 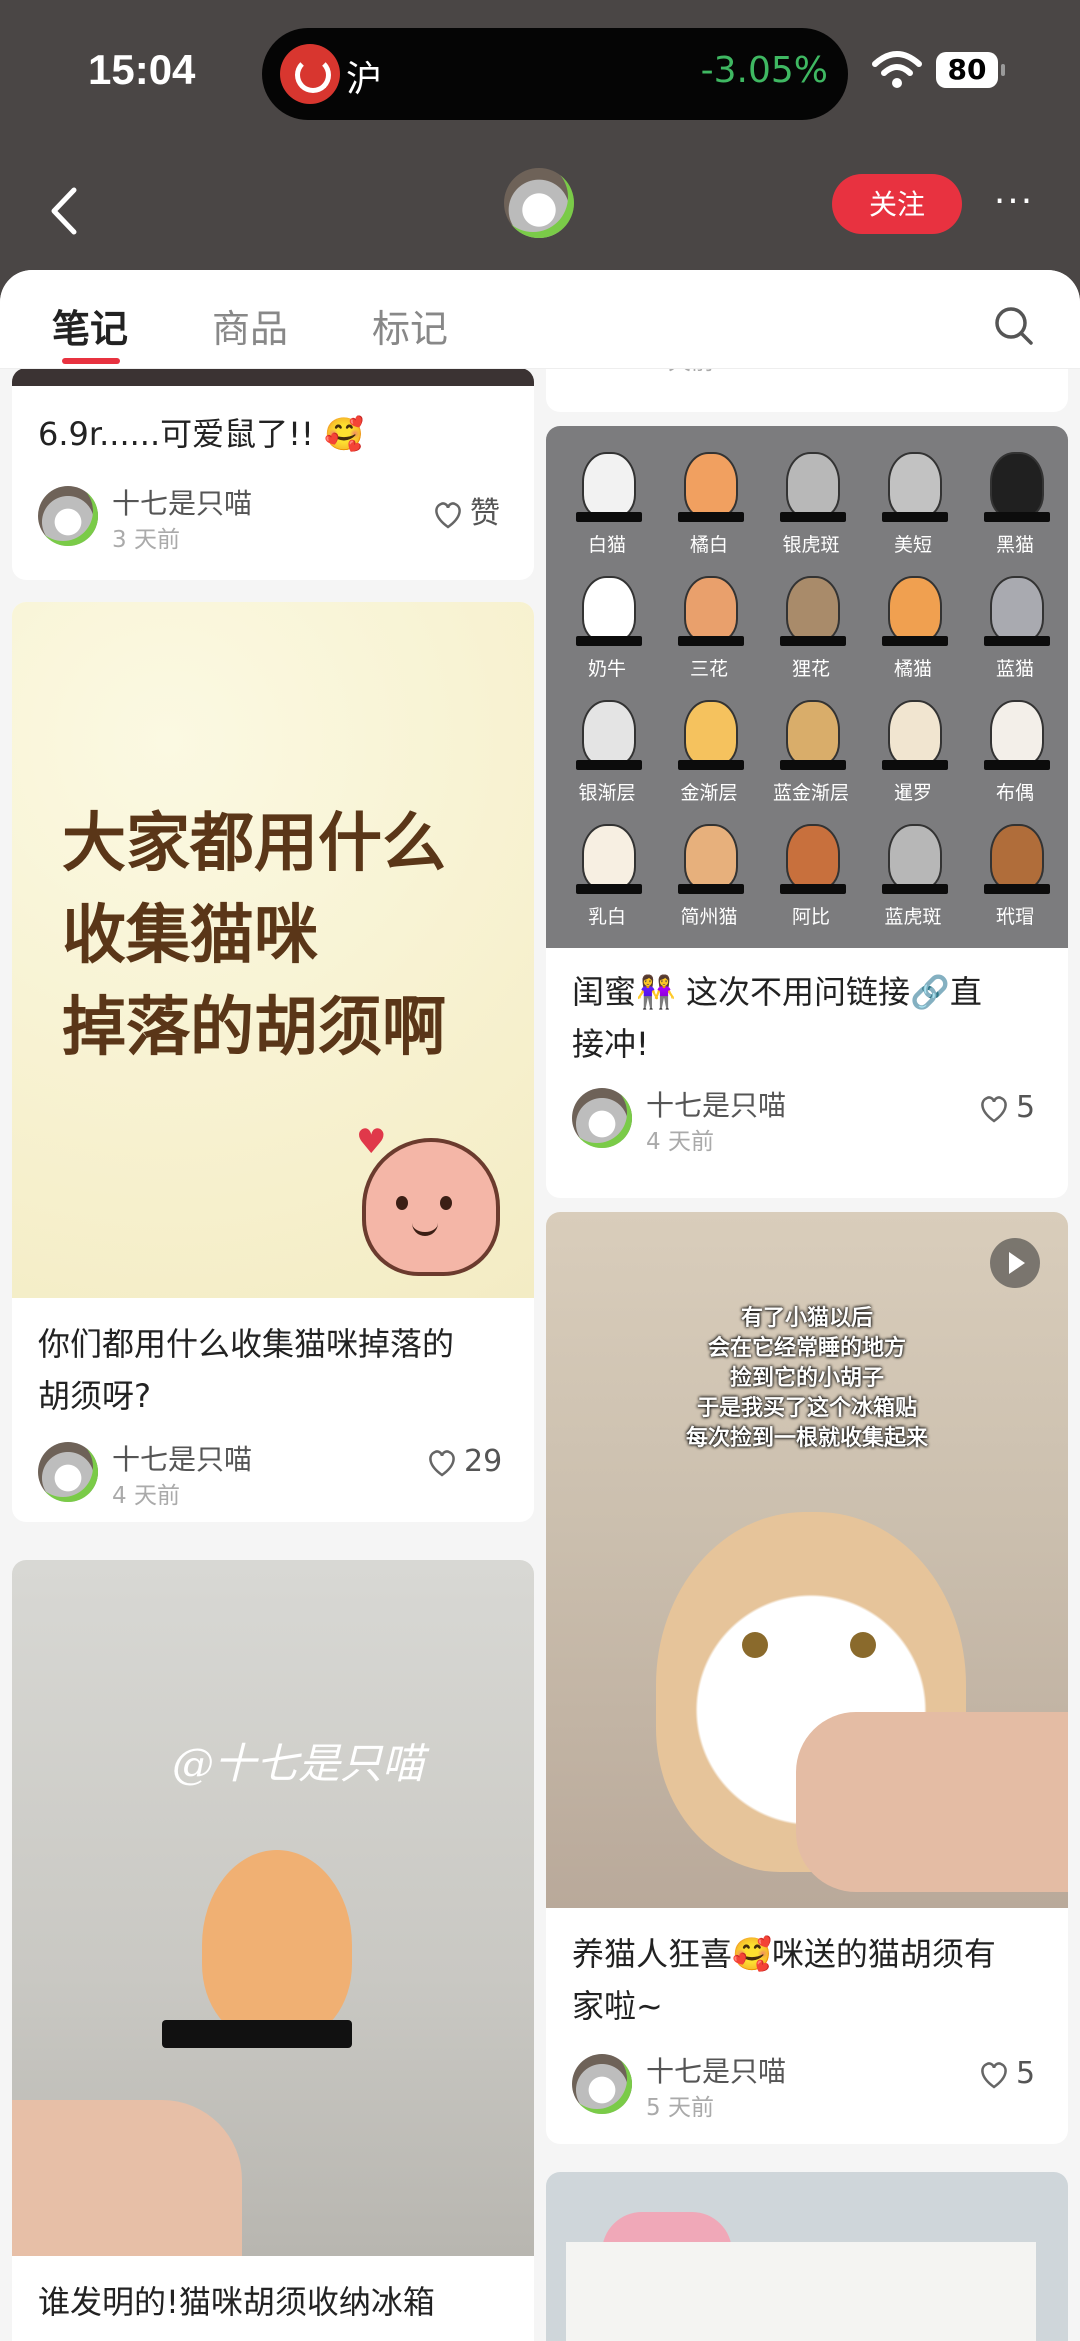 What do you see at coordinates (1015, 1263) in the screenshot?
I see `video-play-icon` at bounding box center [1015, 1263].